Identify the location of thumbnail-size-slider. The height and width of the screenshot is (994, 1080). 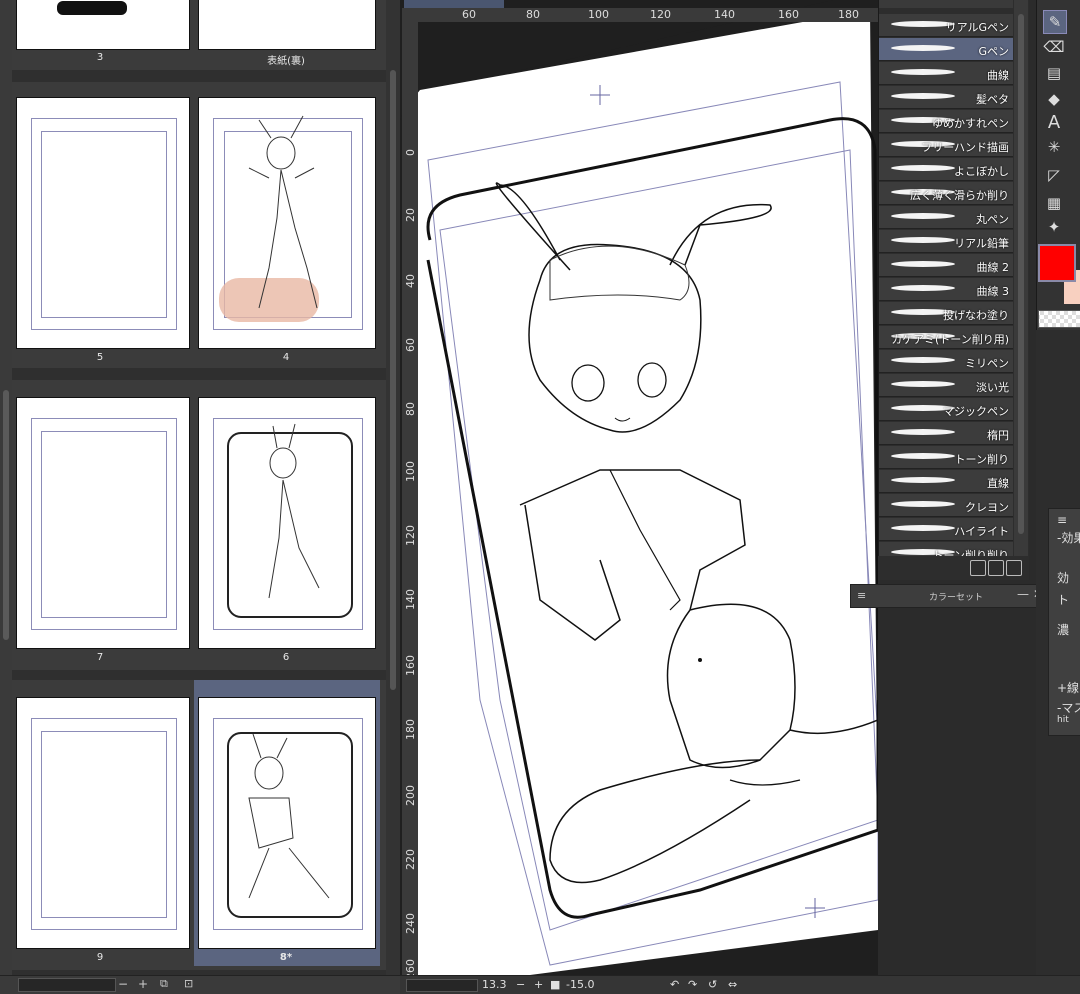
(67, 985).